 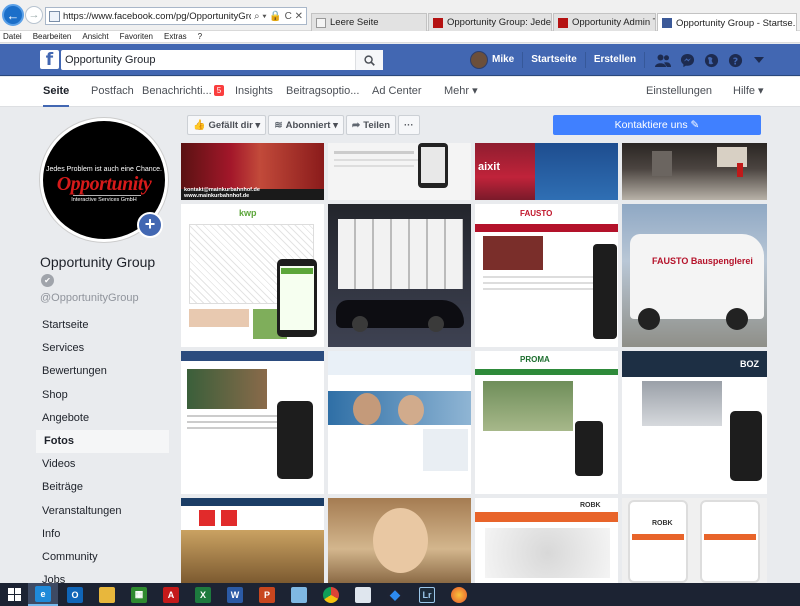 I want to click on side-nav-community: Community, so click(x=102, y=557).